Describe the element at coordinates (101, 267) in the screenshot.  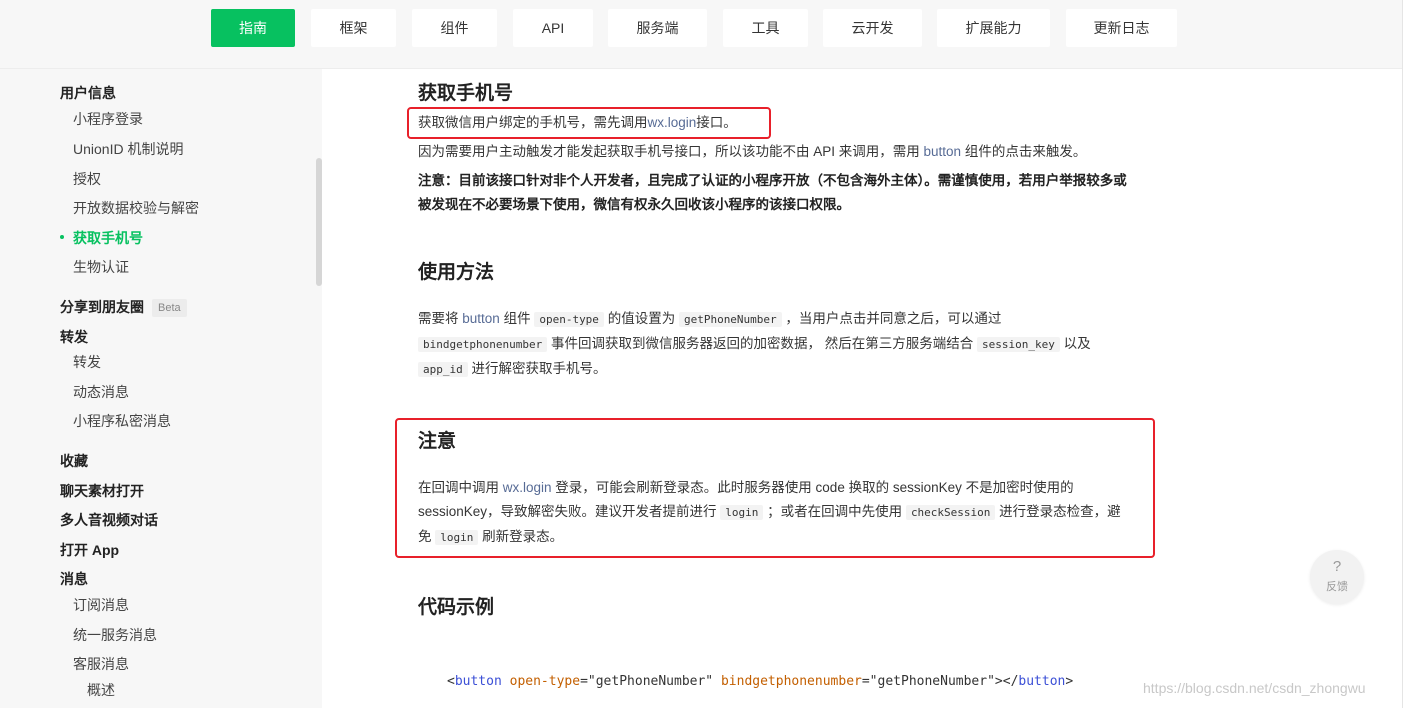
I see `sidebar-item-biometric: 生物认证` at that location.